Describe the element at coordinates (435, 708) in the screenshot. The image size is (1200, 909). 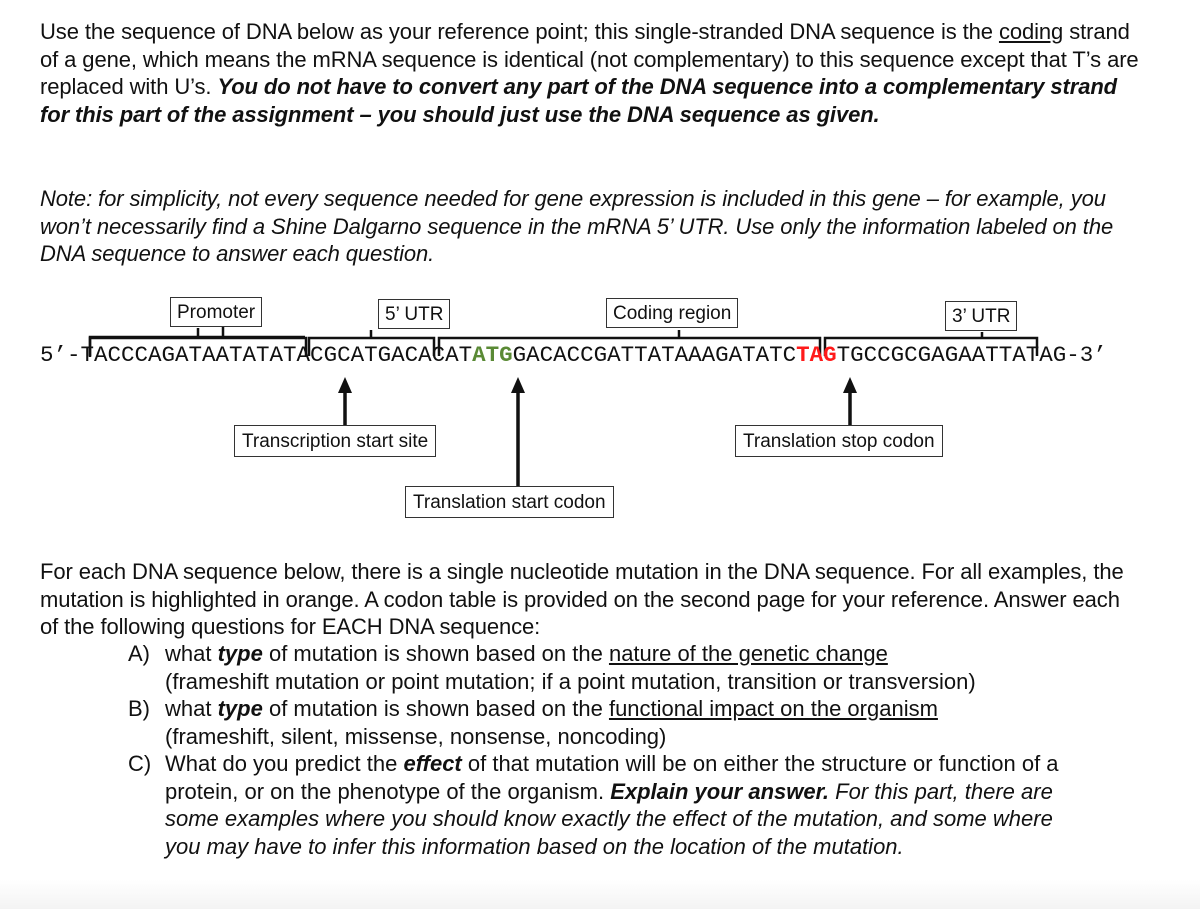
I see `question-b-text-2: of mutation is shown based on the` at that location.